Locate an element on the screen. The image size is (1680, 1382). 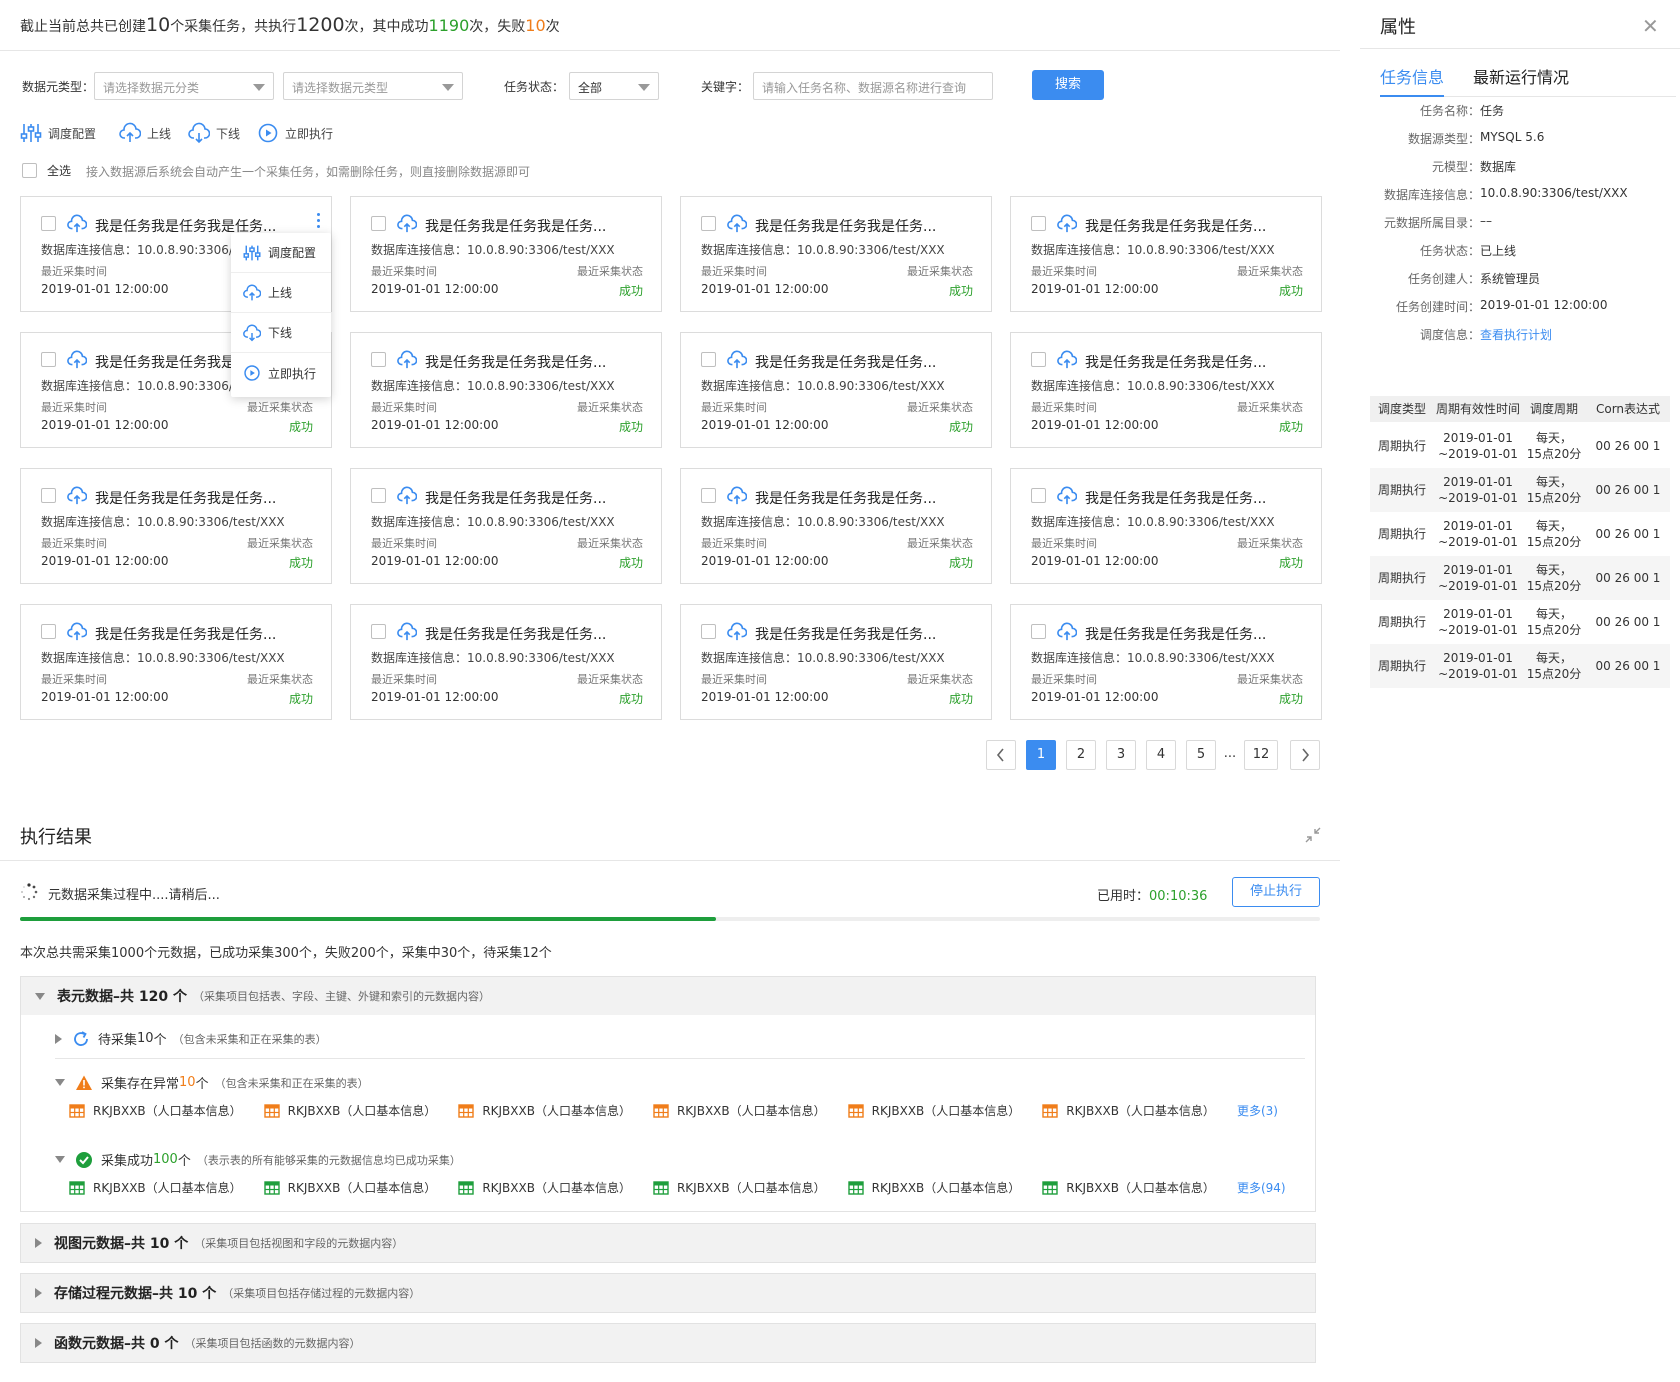
meta-category-select: 请选择数据元分类 is located at coordinates (184, 86).